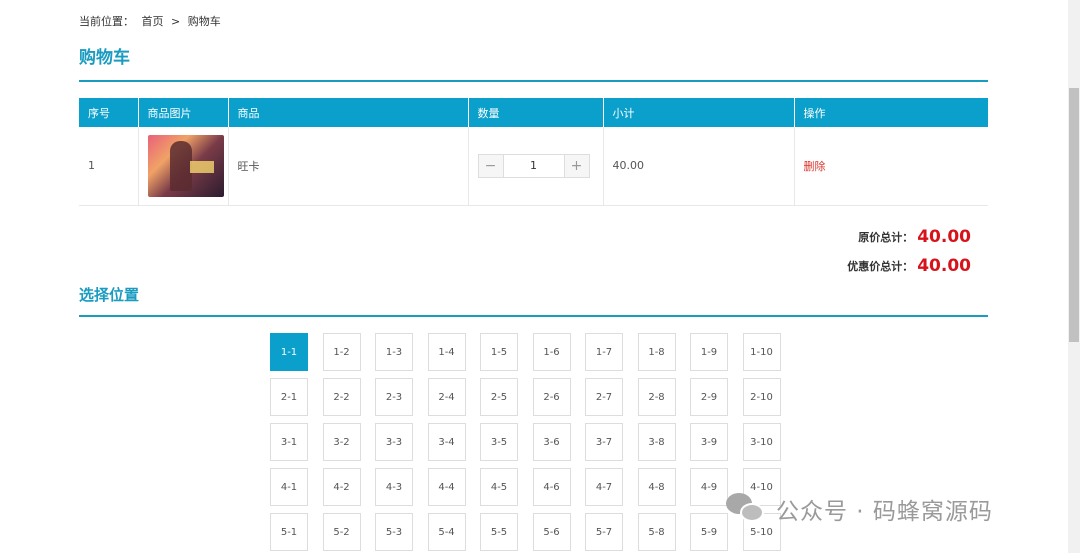 This screenshot has height=553, width=1080. Describe the element at coordinates (699, 166) in the screenshot. I see `row-subtotal: 40.00` at that location.